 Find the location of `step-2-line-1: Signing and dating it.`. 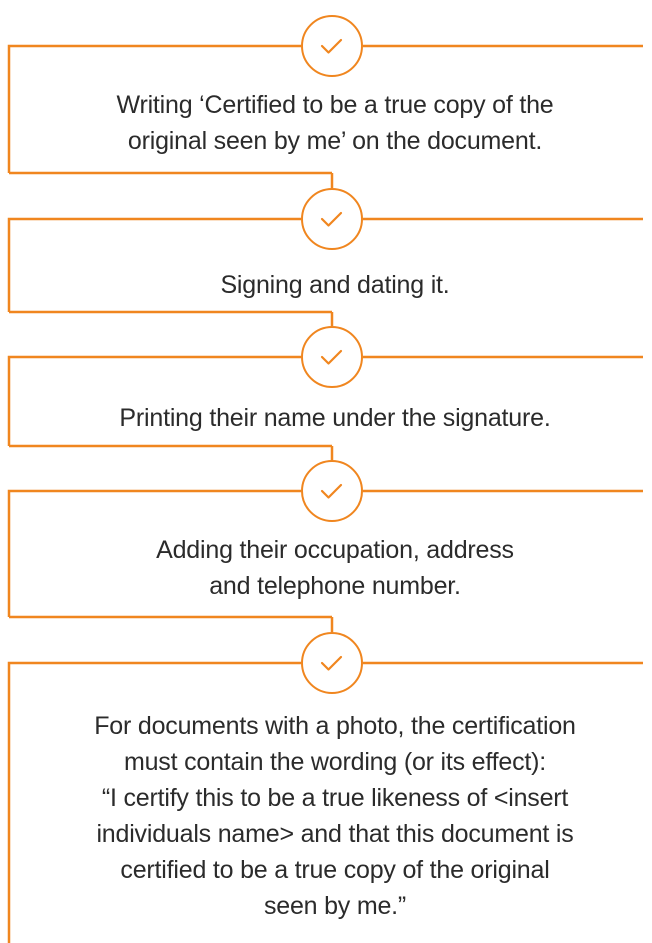

step-2-line-1: Signing and dating it. is located at coordinates (335, 285).